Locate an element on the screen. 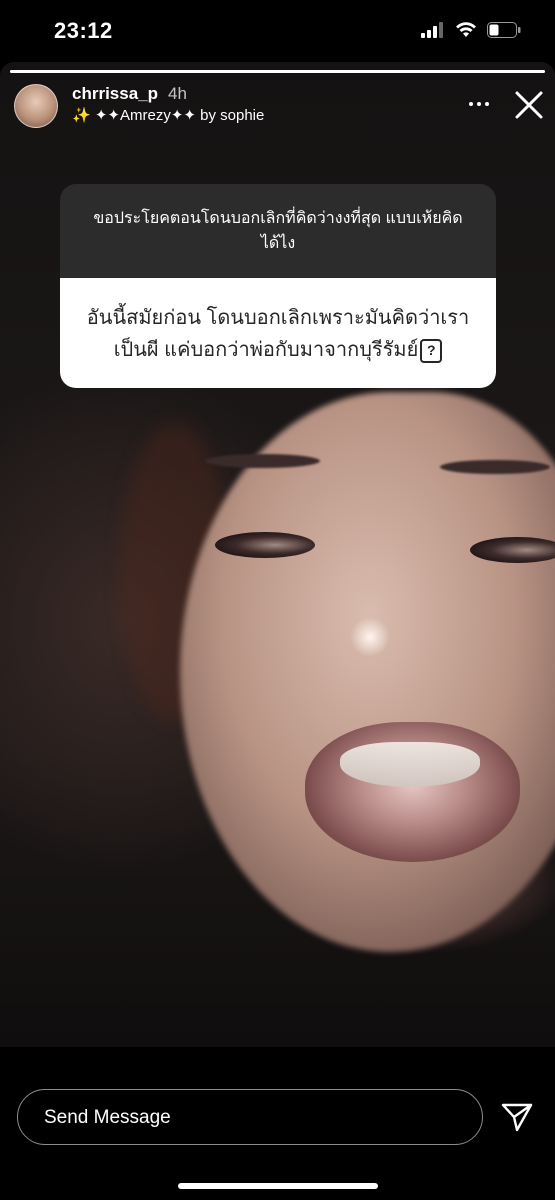 This screenshot has height=1200, width=555. story-photo-brow-right is located at coordinates (495, 467).